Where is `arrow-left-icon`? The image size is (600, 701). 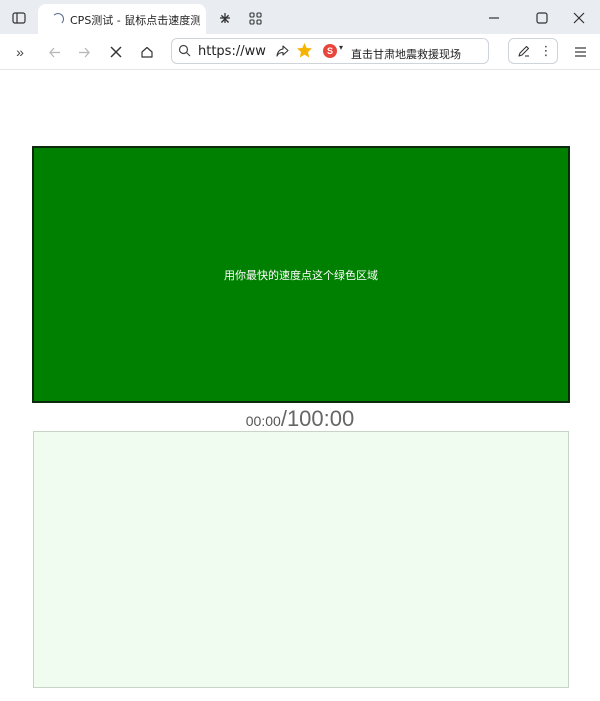
arrow-left-icon is located at coordinates (54, 52).